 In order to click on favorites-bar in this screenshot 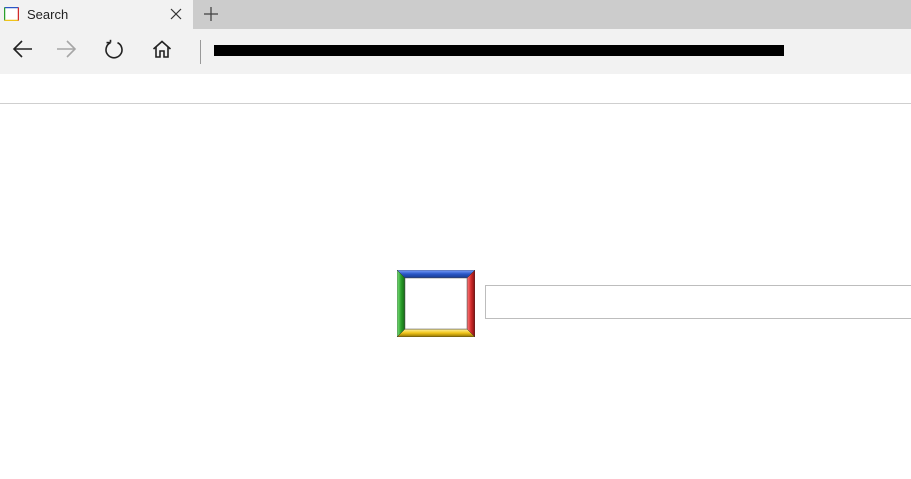, I will do `click(455, 89)`.